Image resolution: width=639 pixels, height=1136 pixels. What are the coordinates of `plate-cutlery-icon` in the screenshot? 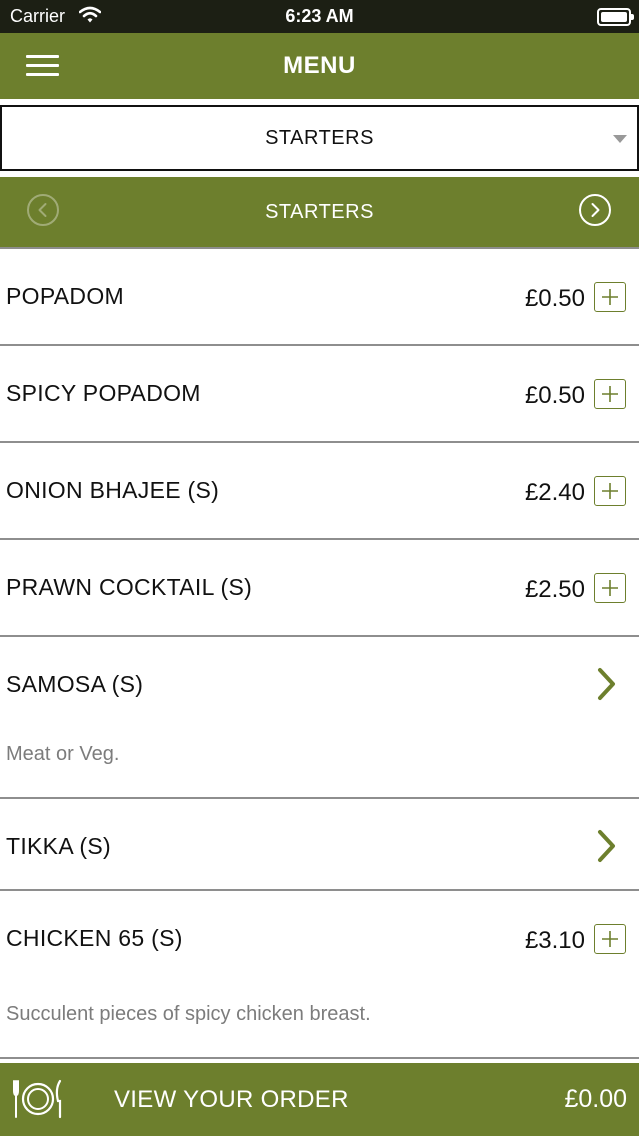 It's located at (37, 1099).